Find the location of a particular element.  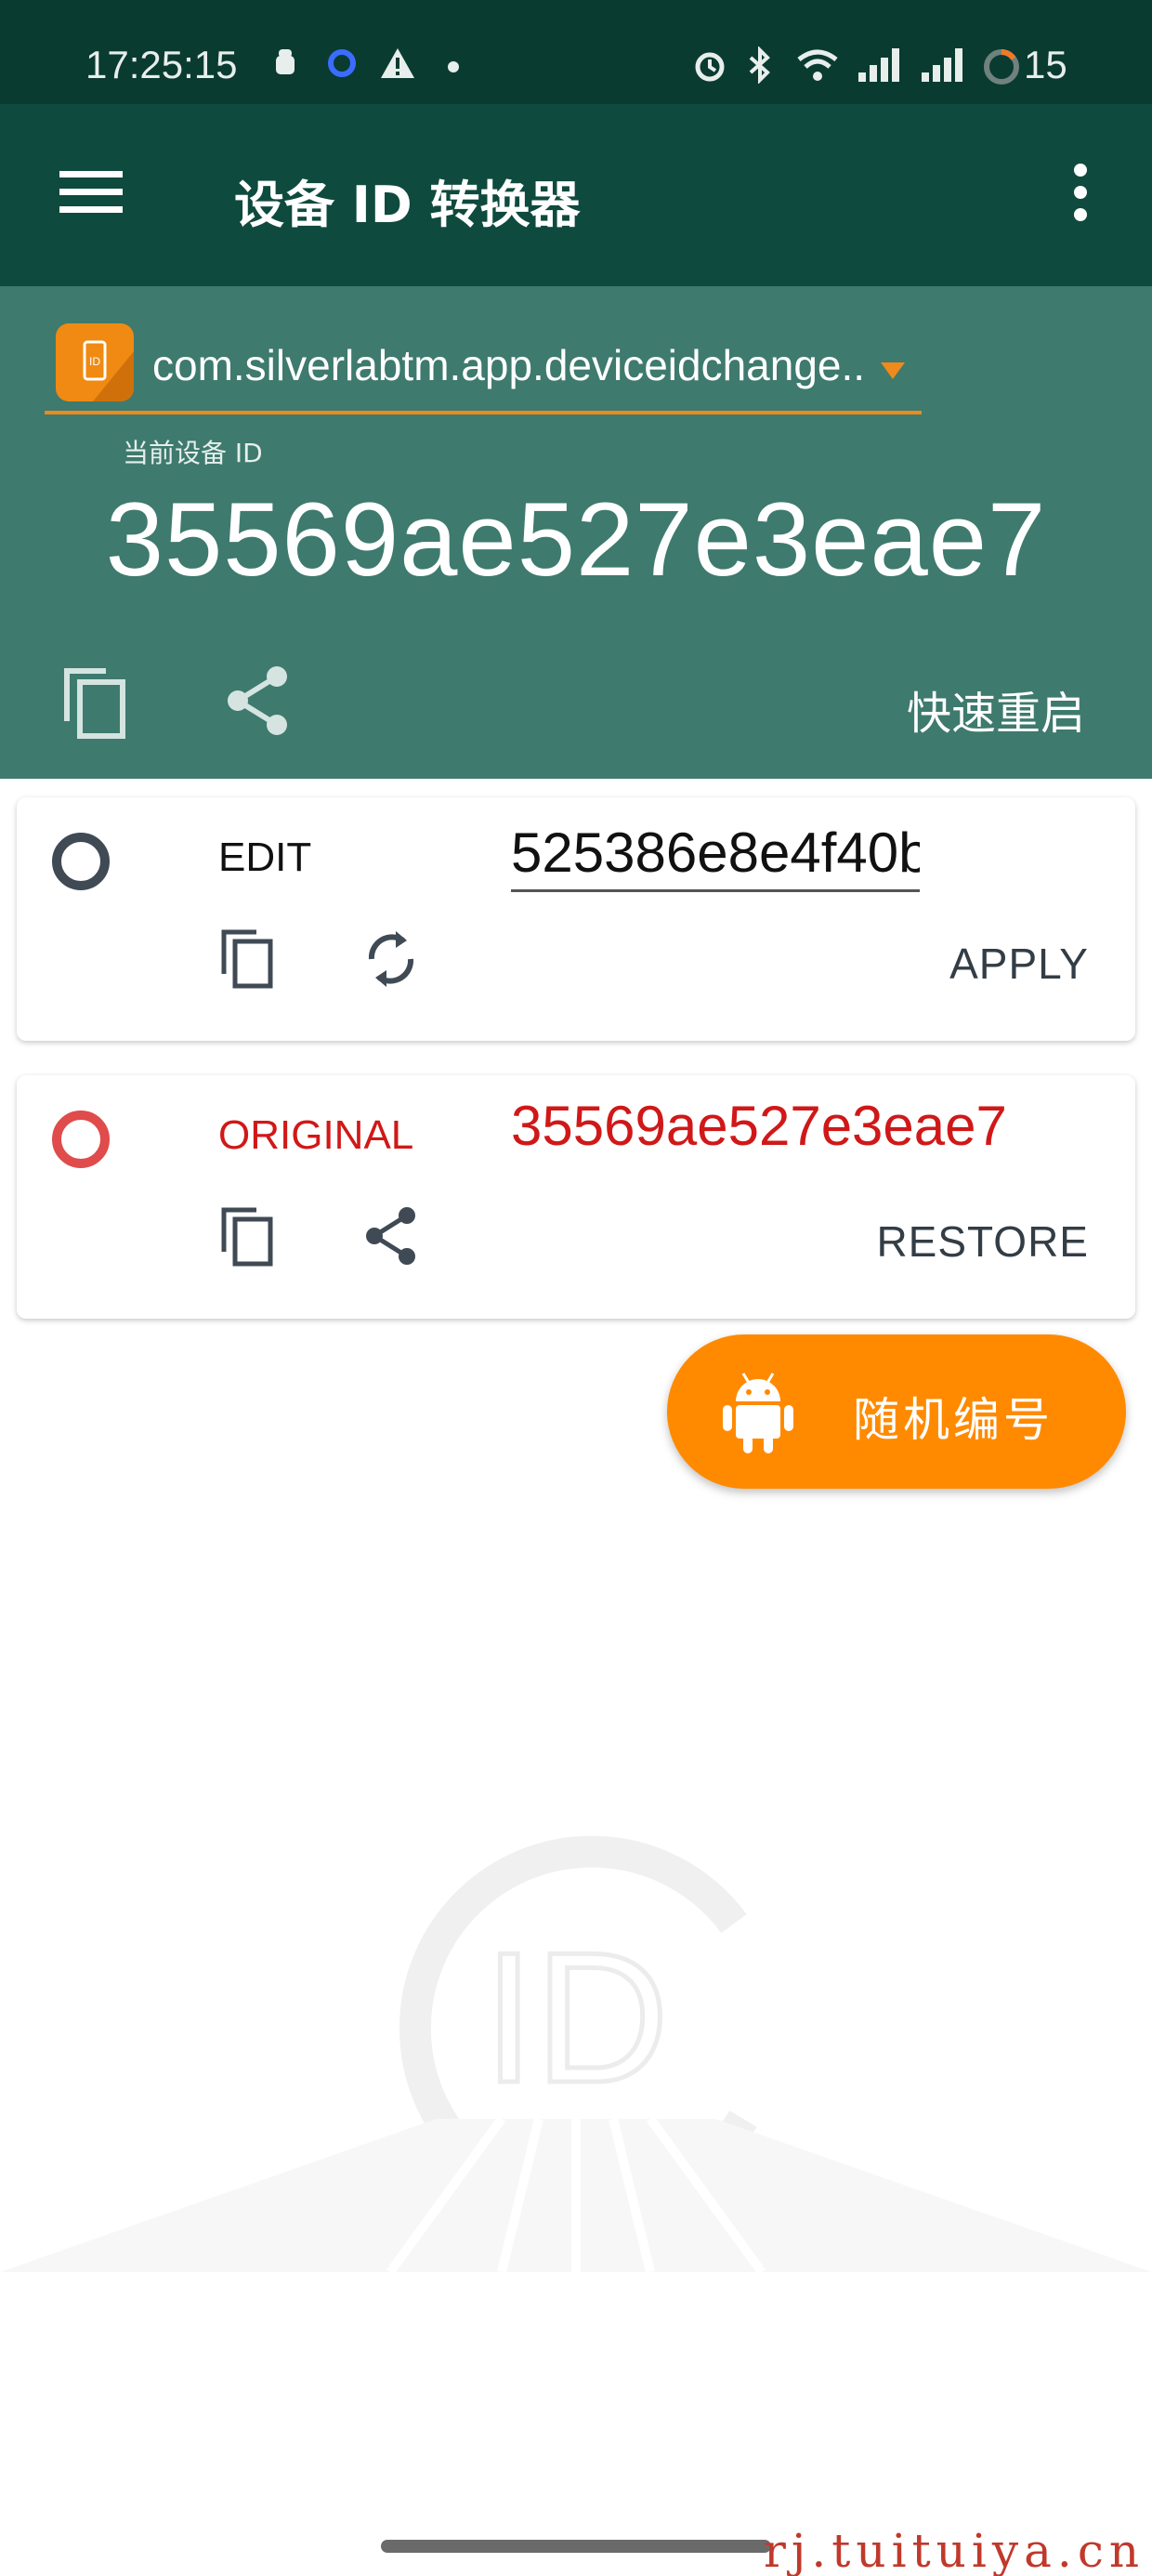

quick-restart-button: 快速重启 is located at coordinates (996, 709).